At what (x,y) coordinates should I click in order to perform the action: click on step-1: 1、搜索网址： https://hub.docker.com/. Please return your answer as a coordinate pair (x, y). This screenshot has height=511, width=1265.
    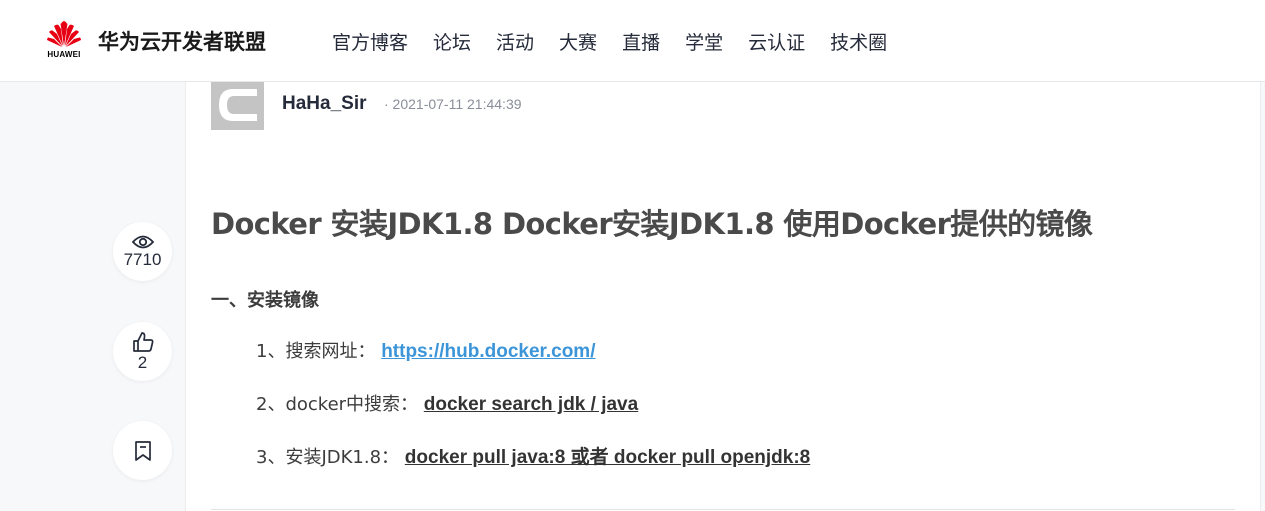
    Looking at the image, I should click on (426, 350).